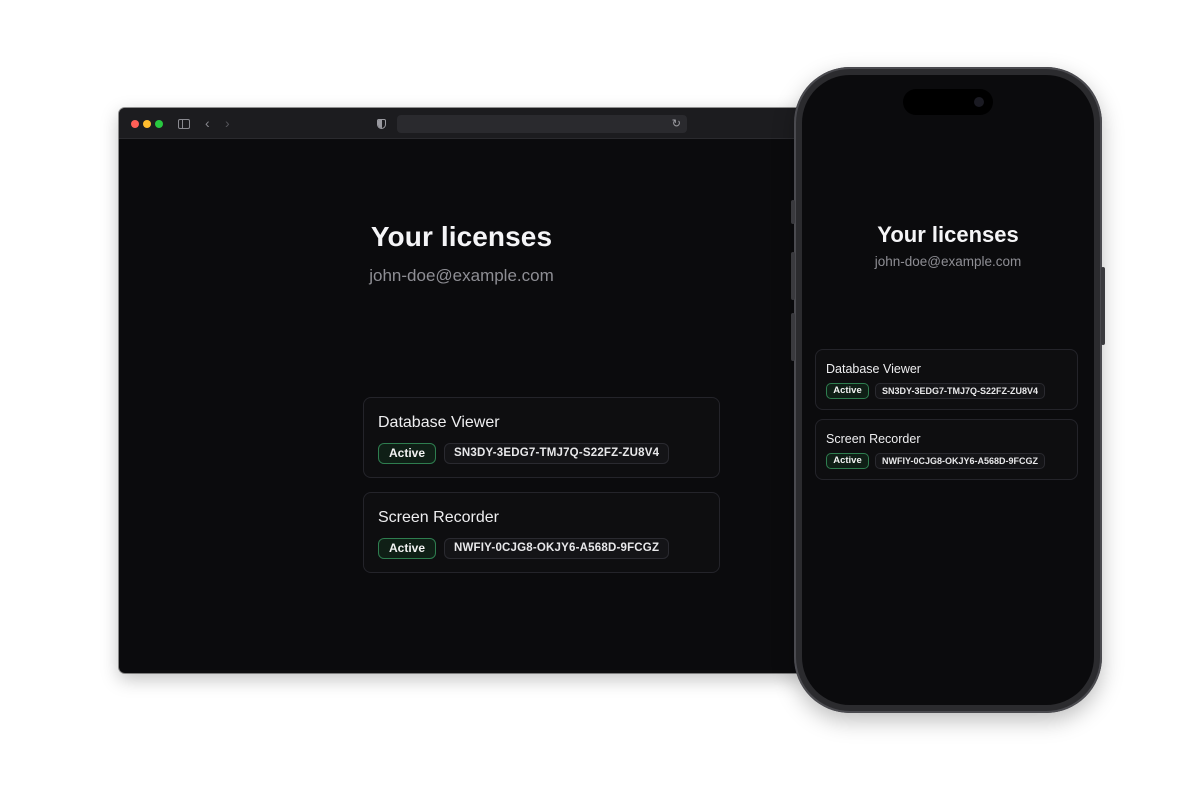  Describe the element at coordinates (159, 124) in the screenshot. I see `zoom-window-button` at that location.